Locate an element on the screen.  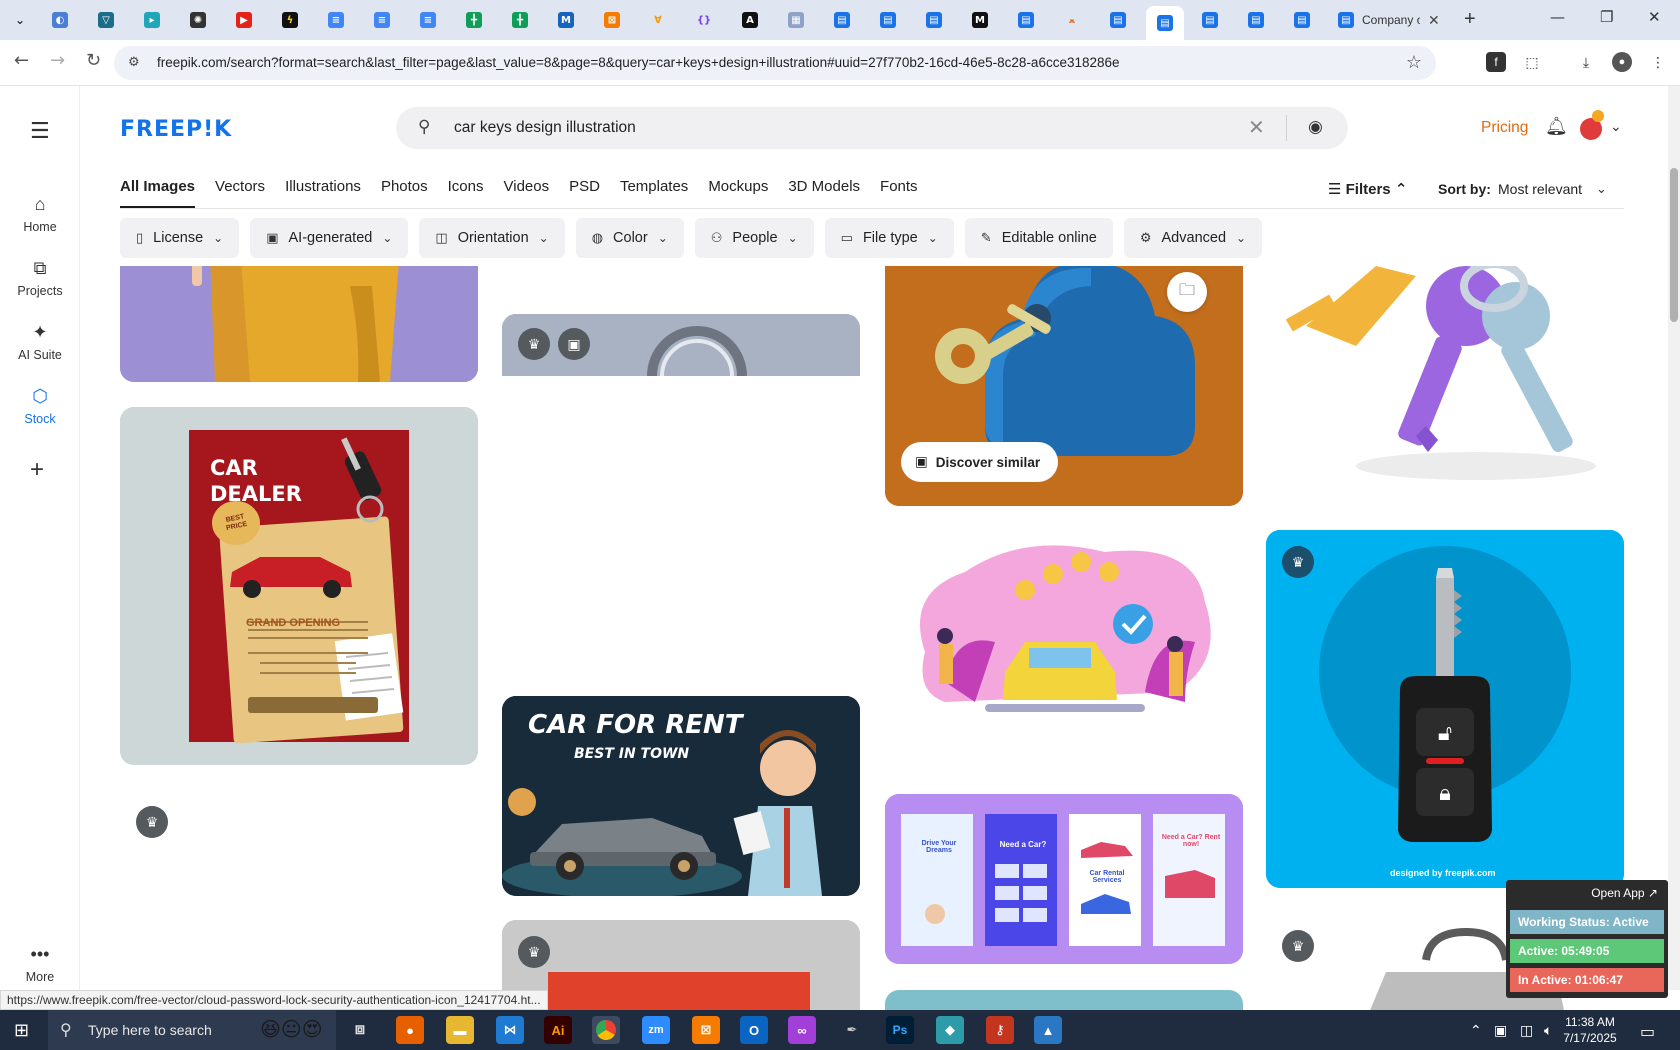
tab: ✺ is located at coordinates (198, 20).